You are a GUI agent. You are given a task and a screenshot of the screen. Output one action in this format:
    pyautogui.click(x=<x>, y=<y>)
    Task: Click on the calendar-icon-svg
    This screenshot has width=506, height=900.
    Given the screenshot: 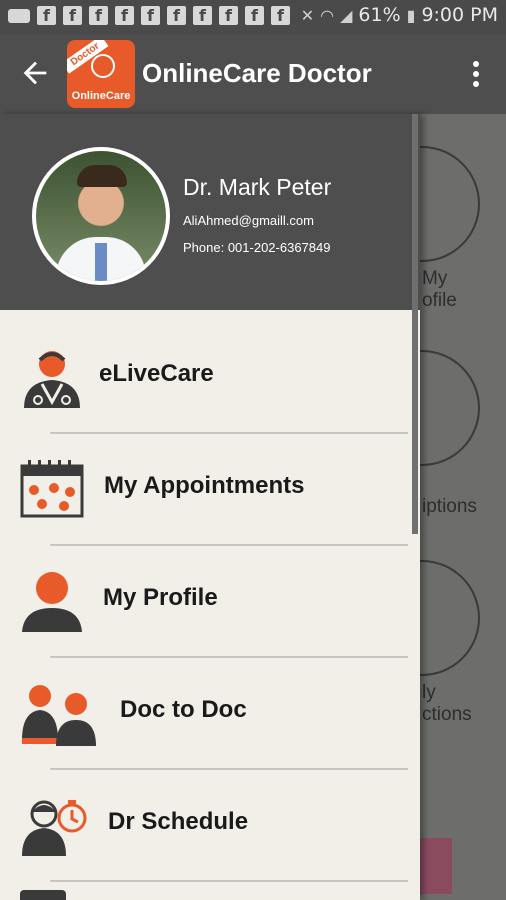 What is the action you would take?
    pyautogui.click(x=52, y=489)
    